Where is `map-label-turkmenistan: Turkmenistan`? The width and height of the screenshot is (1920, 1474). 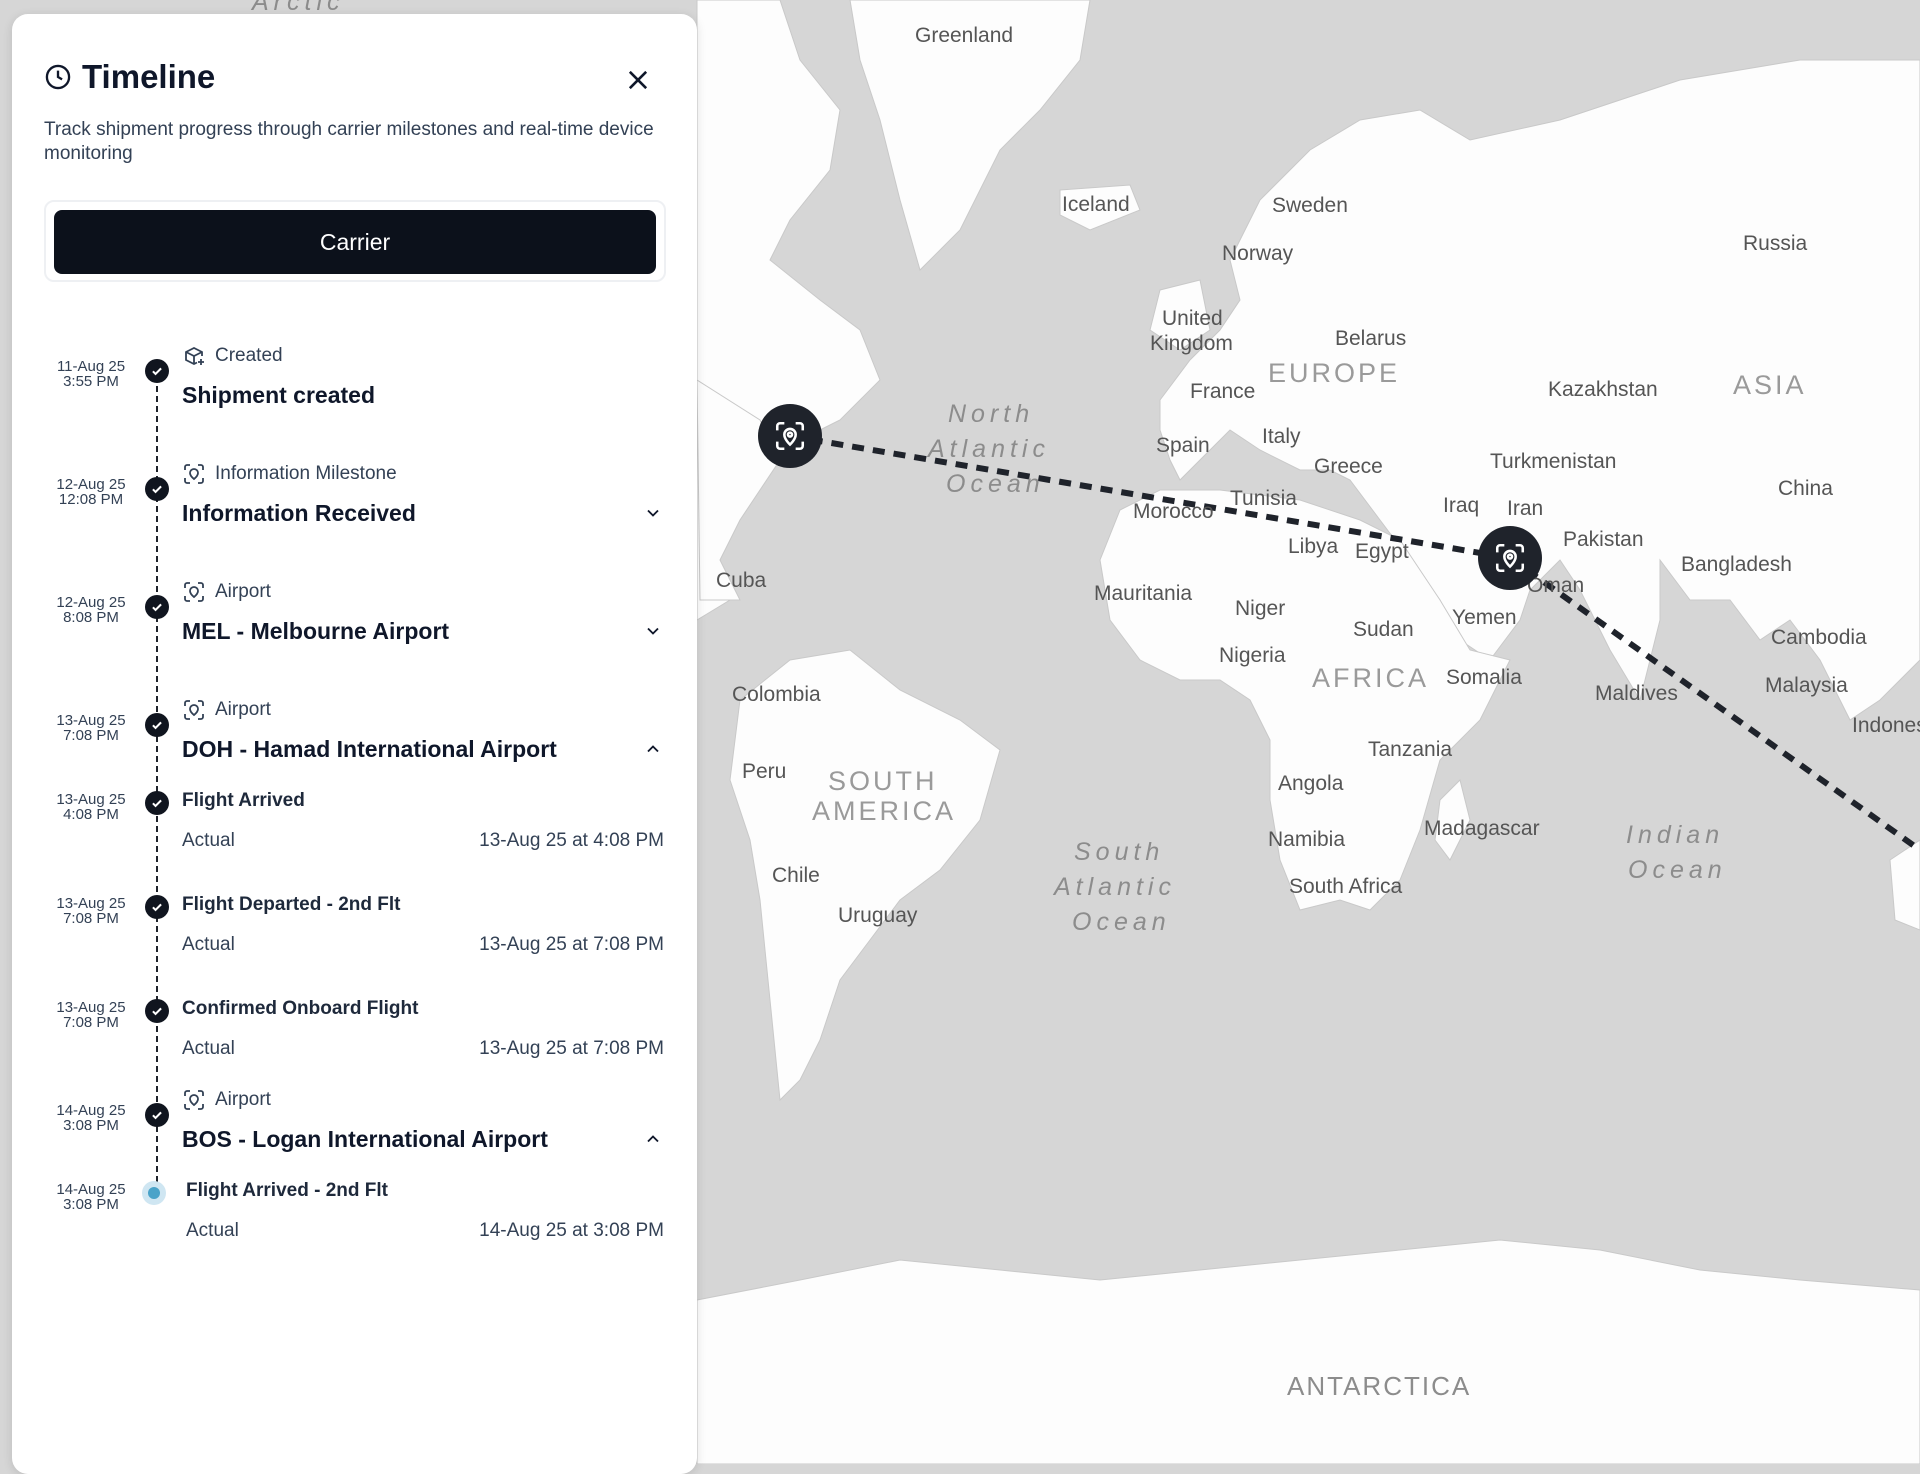 map-label-turkmenistan: Turkmenistan is located at coordinates (1553, 461).